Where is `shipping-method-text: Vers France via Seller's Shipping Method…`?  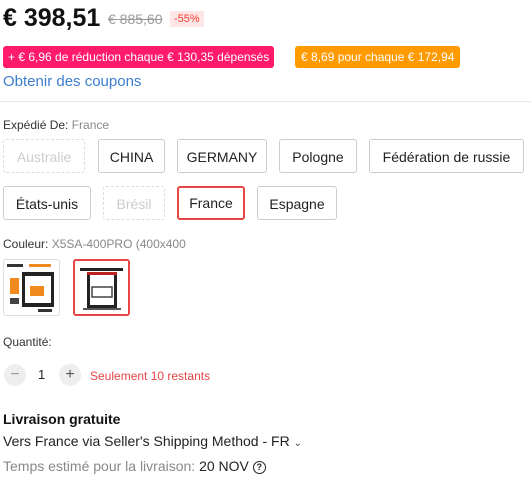
shipping-method-text: Vers France via Seller's Shipping Method… is located at coordinates (146, 441).